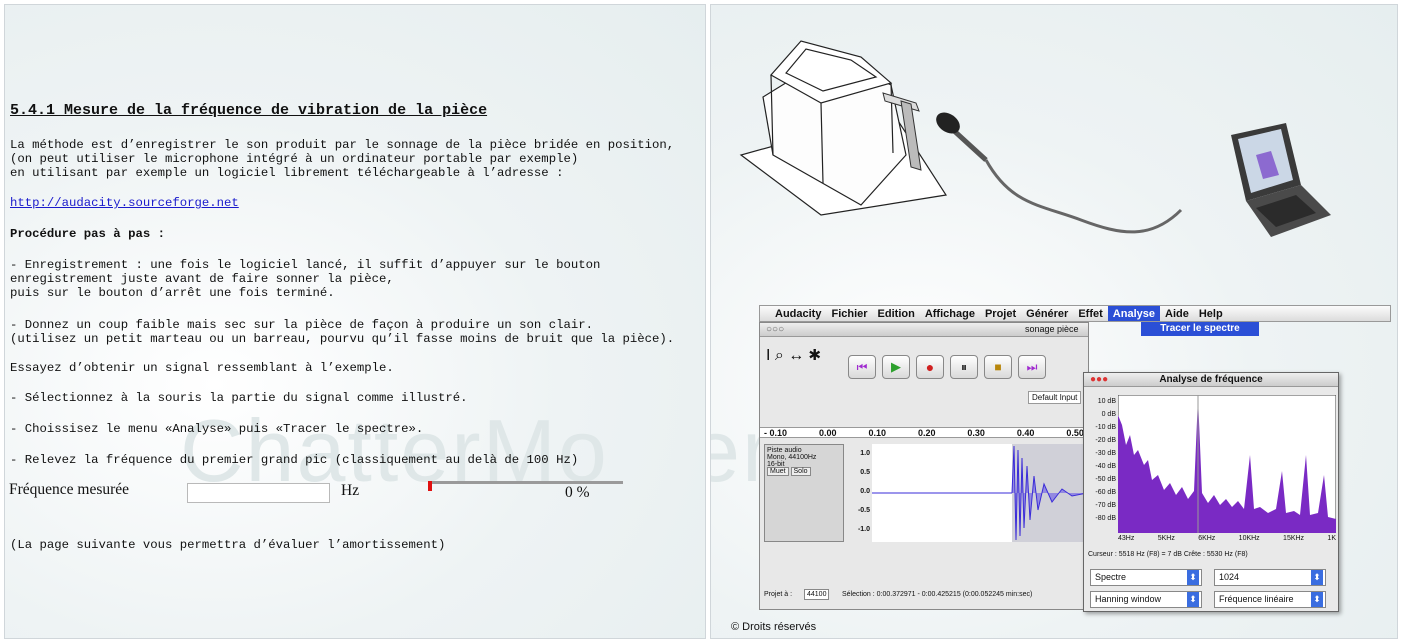 The width and height of the screenshot is (1402, 643). I want to click on track-name: Piste audio, so click(804, 450).